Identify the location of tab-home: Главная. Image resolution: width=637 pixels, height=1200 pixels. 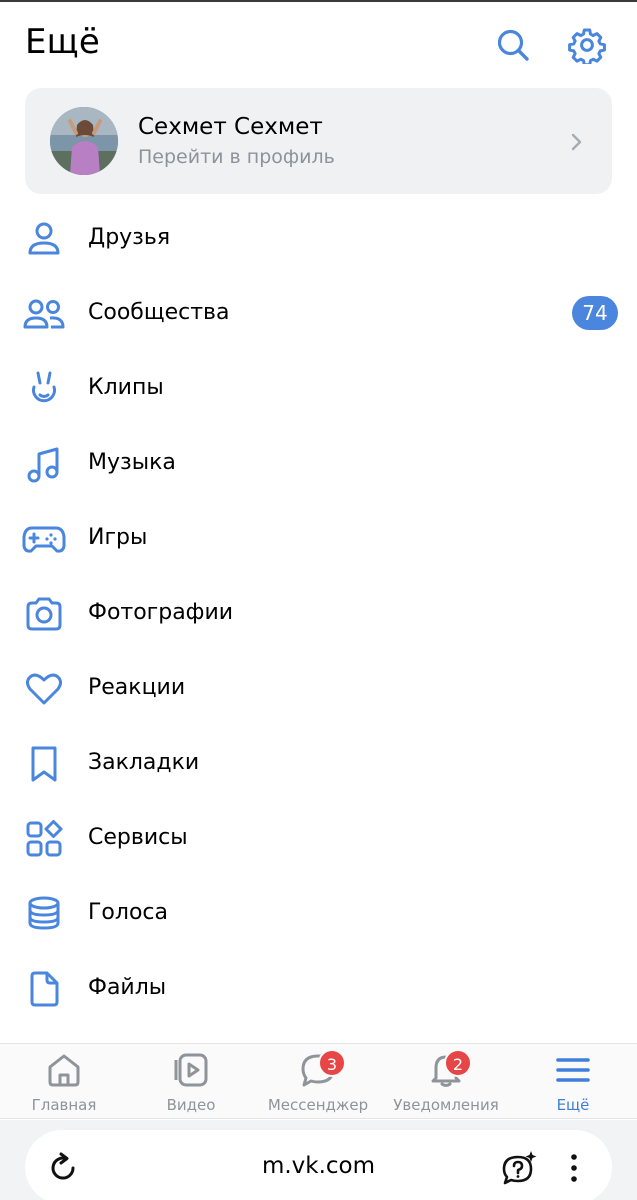
(64, 1082).